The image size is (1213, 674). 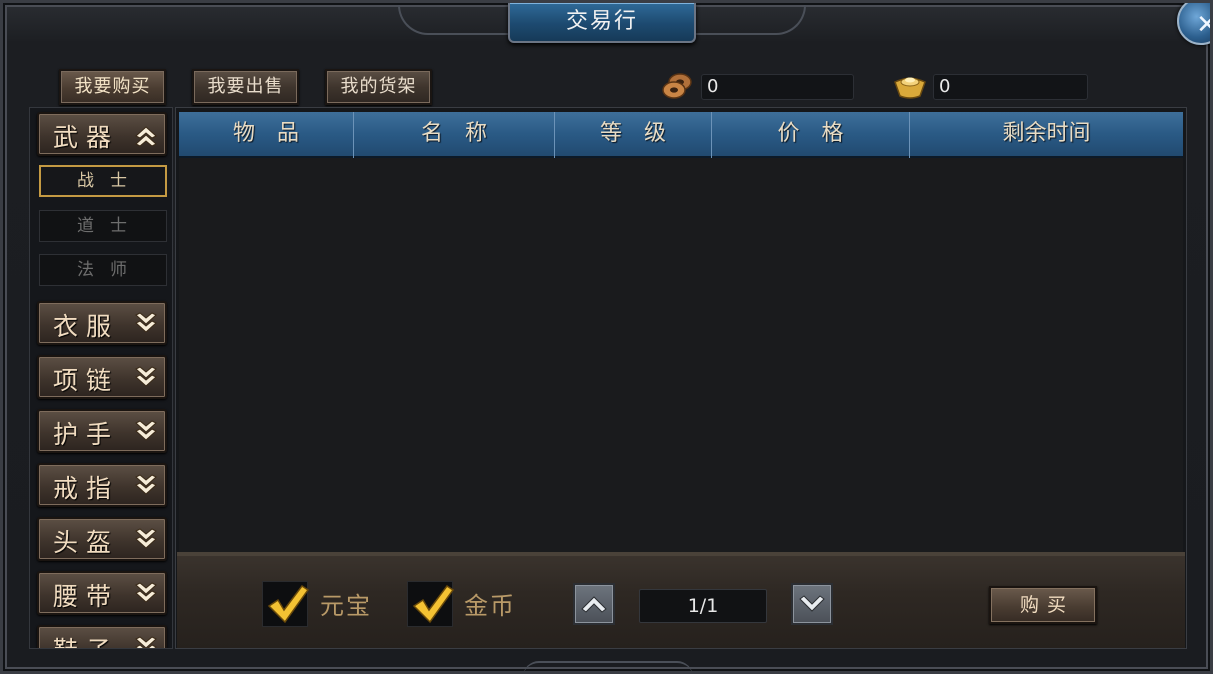 I want to click on table-footer: 元宝 金币 1/1 购买, so click(x=681, y=600).